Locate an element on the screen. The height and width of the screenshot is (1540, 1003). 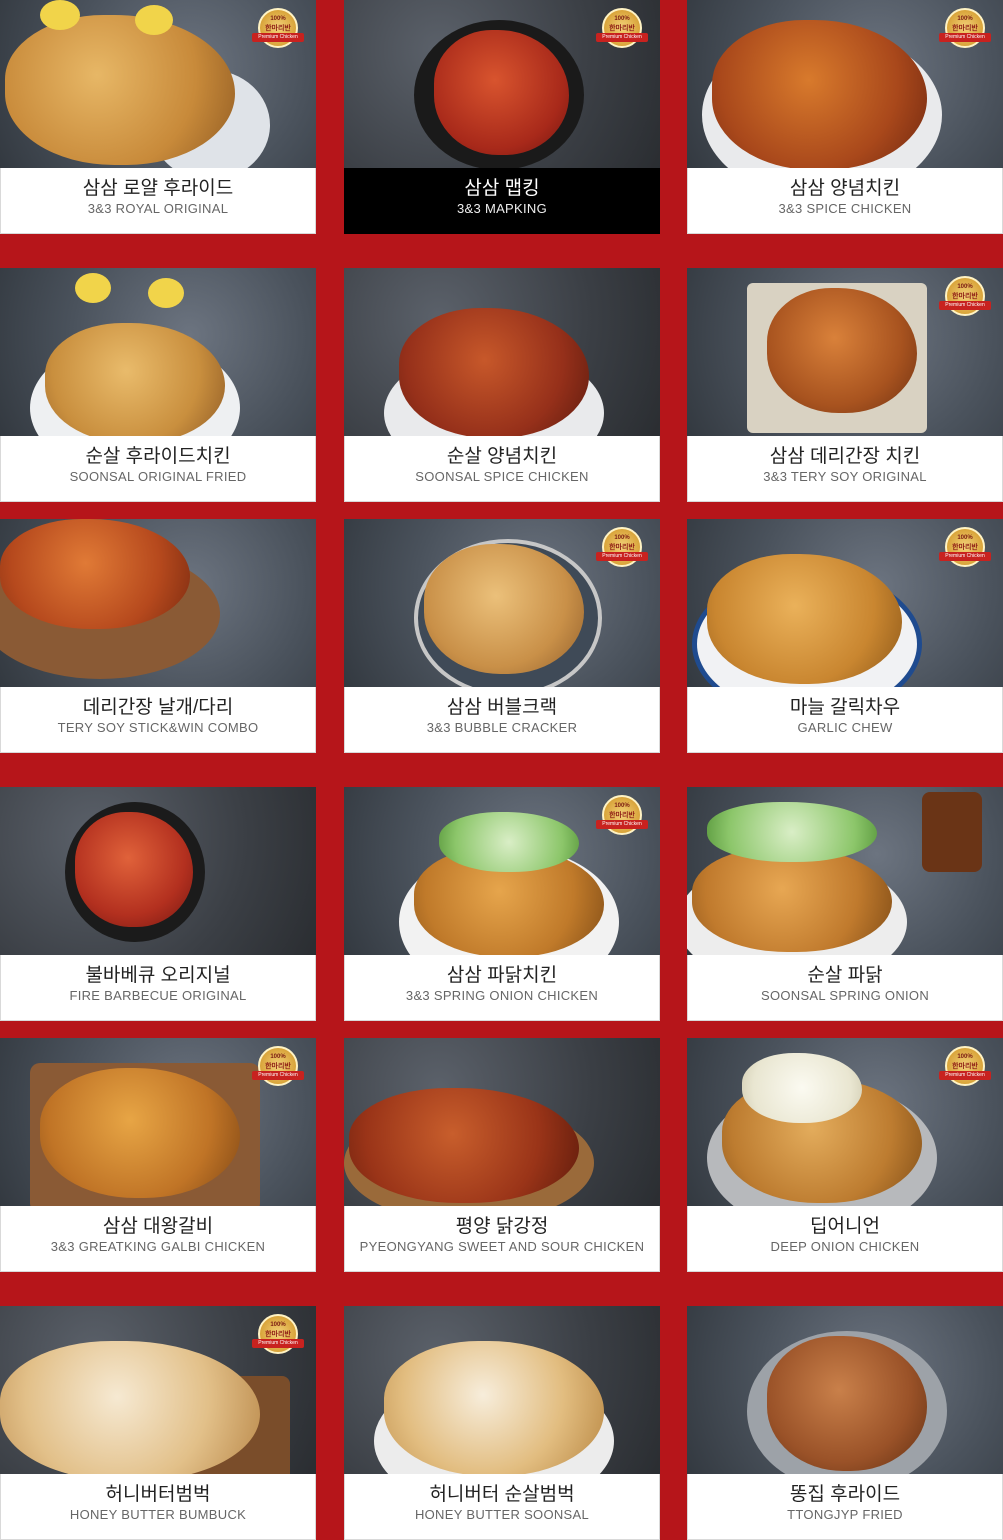
menu-name-kr: 딥어니언 is located at coordinates (845, 1226).